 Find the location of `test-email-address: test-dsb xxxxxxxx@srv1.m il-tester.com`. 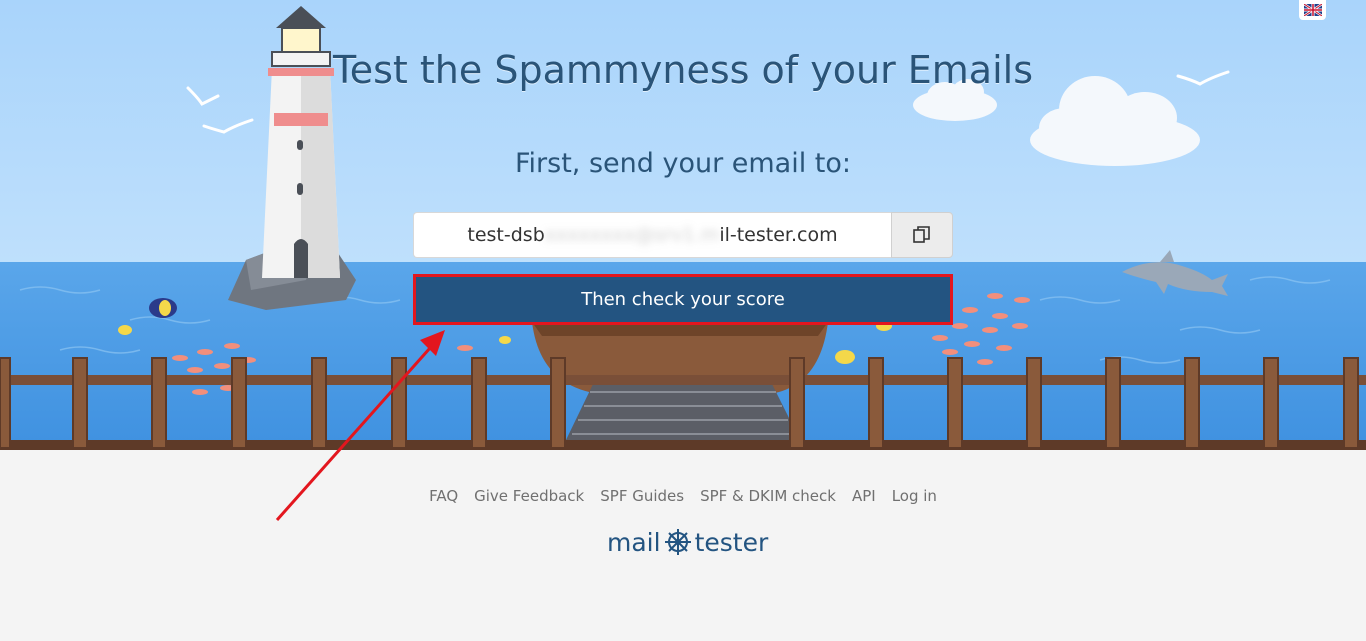

test-email-address: test-dsb xxxxxxxx@srv1.m il-tester.com is located at coordinates (652, 235).